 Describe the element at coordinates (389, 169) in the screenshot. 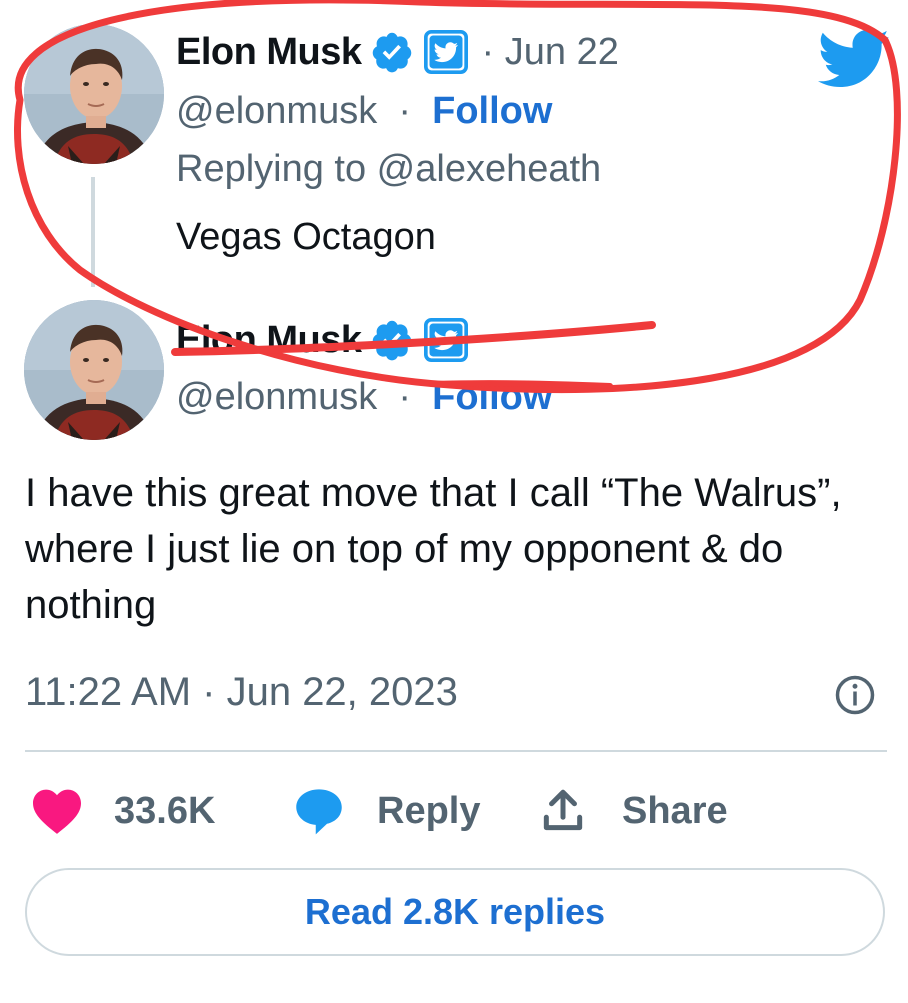

I see `replying-to-label: Replying to @alexeheath` at that location.